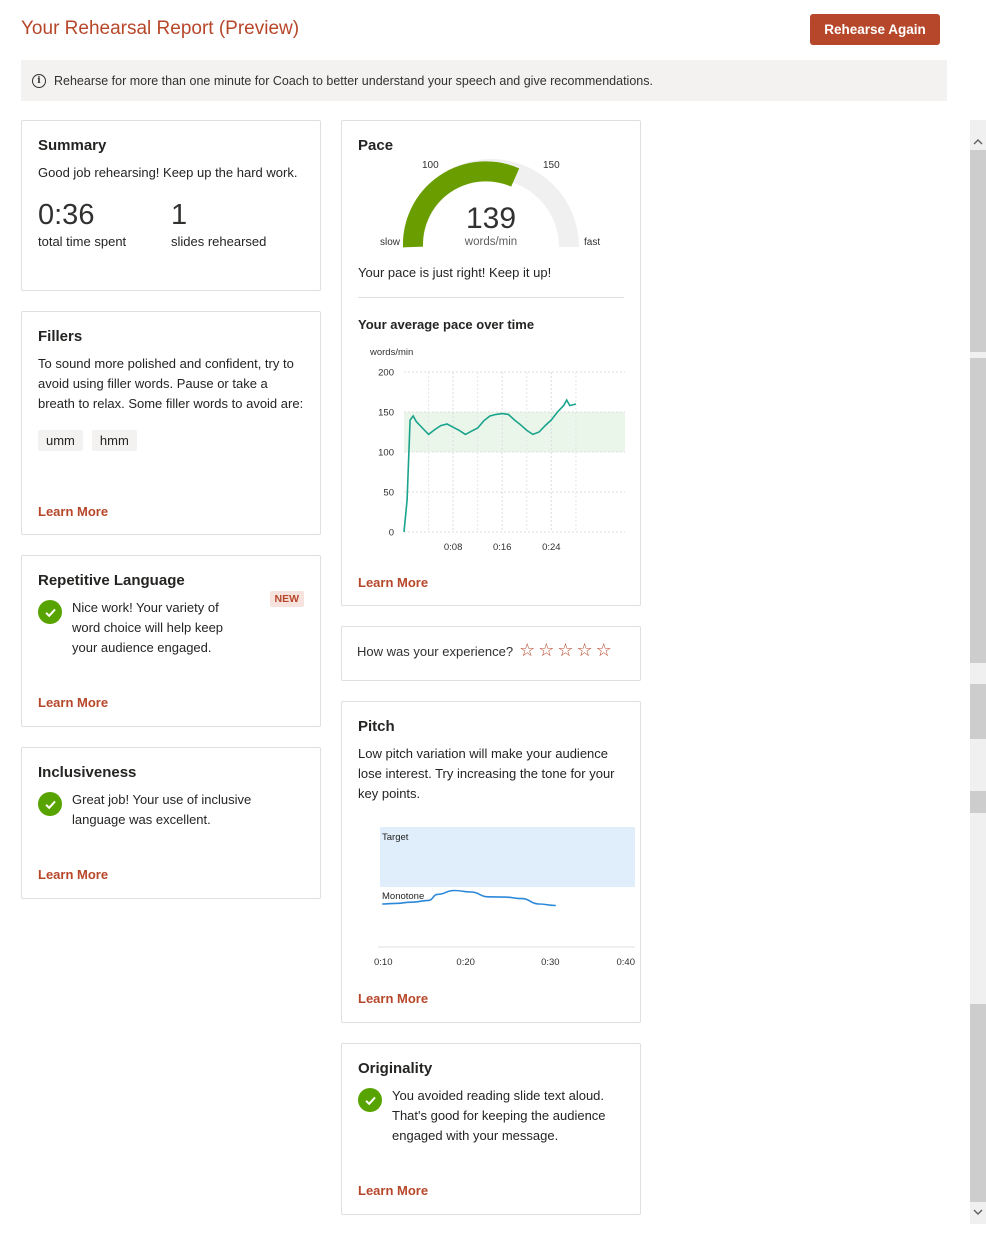 The height and width of the screenshot is (1251, 986). What do you see at coordinates (395, 837) in the screenshot?
I see `target-label: Target` at bounding box center [395, 837].